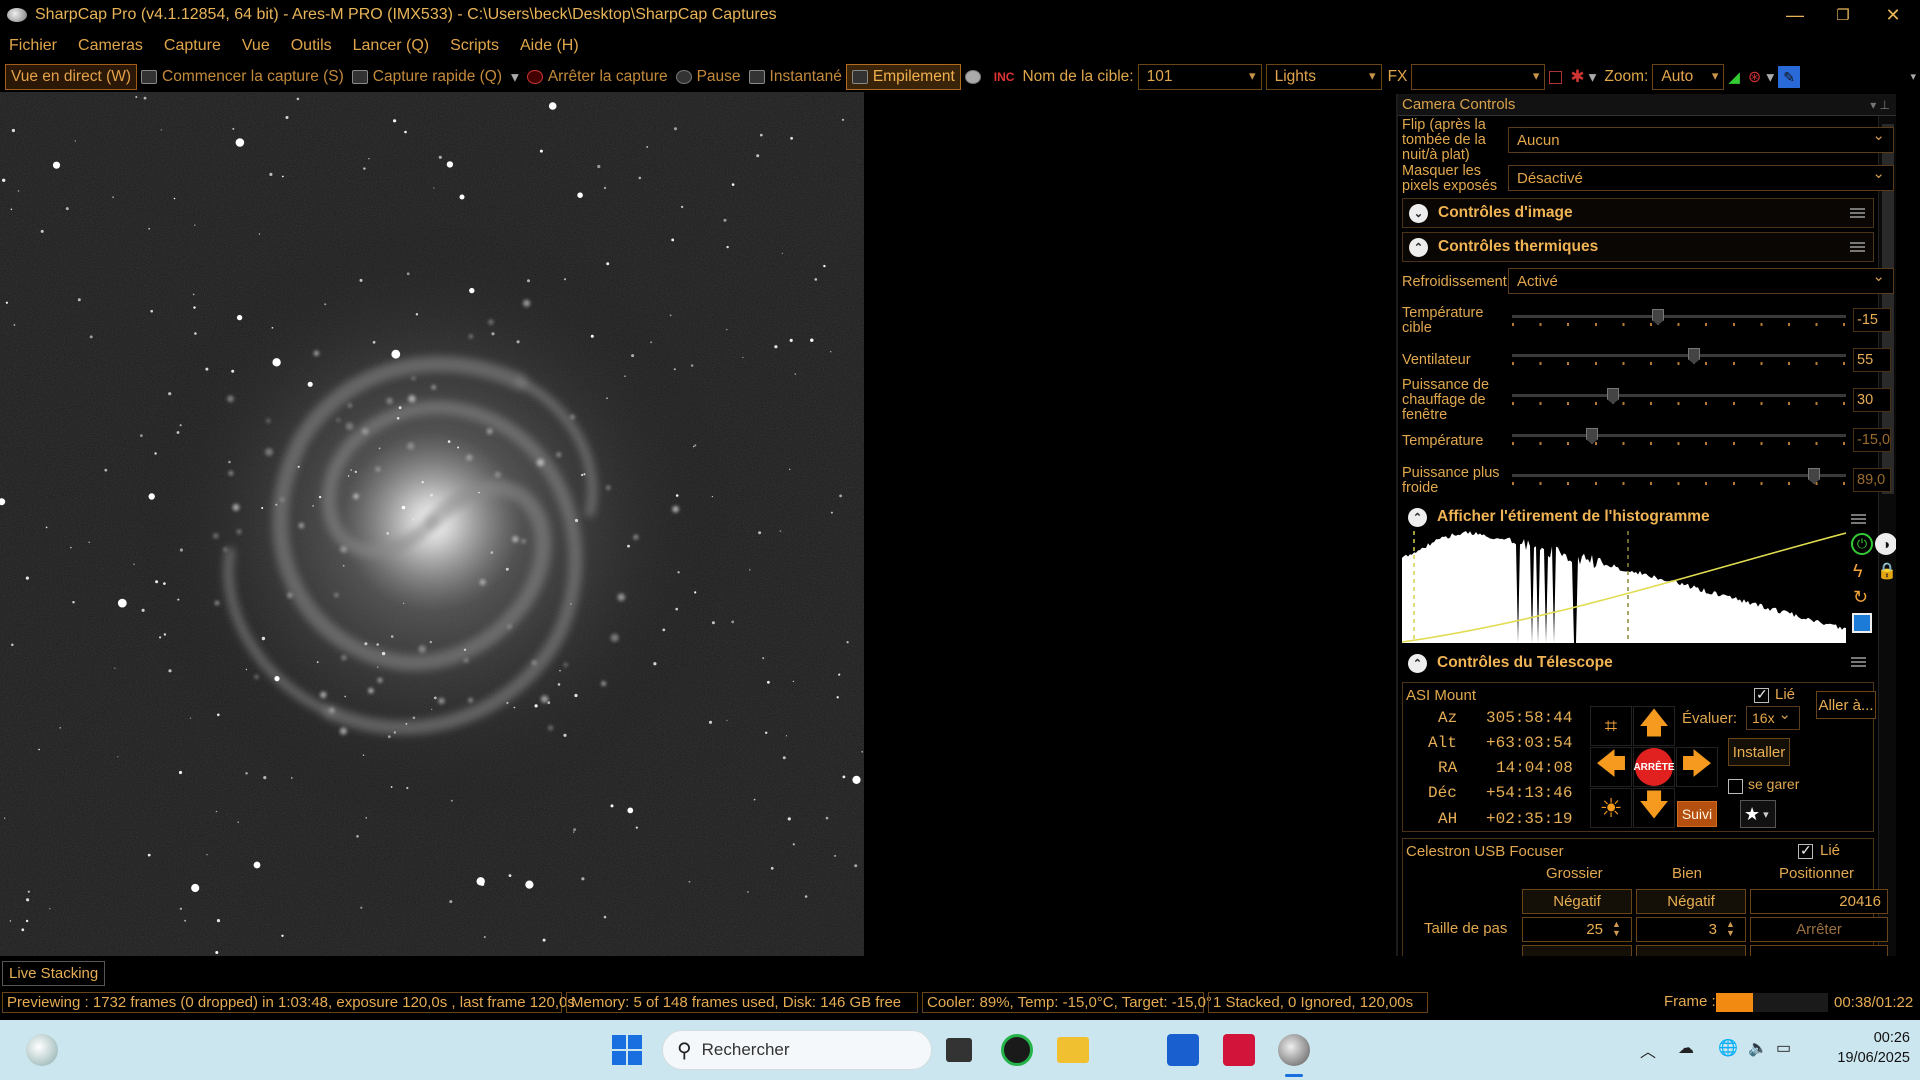 Image resolution: width=1920 pixels, height=1080 pixels. I want to click on live-stacking-tab: Live Stacking, so click(54, 973).